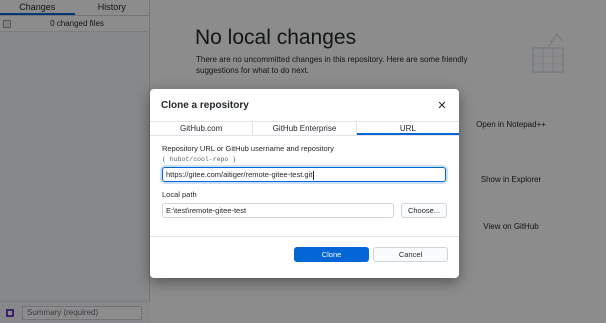  Describe the element at coordinates (205, 105) in the screenshot. I see `dialog-title: Clone a repository` at that location.